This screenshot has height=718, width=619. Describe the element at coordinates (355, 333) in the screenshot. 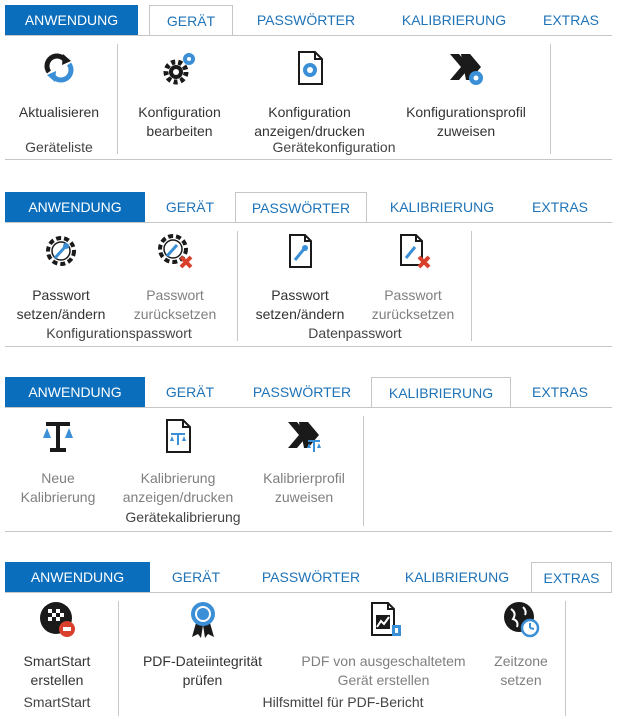

I see `group-label-datenpasswort: Datenpasswort` at that location.